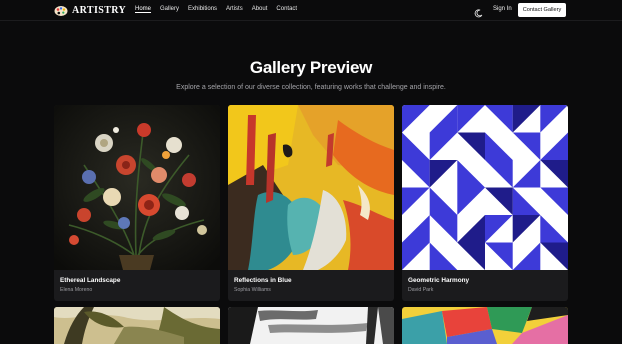  Describe the element at coordinates (311, 187) in the screenshot. I see `artwork-image-abstract` at that location.